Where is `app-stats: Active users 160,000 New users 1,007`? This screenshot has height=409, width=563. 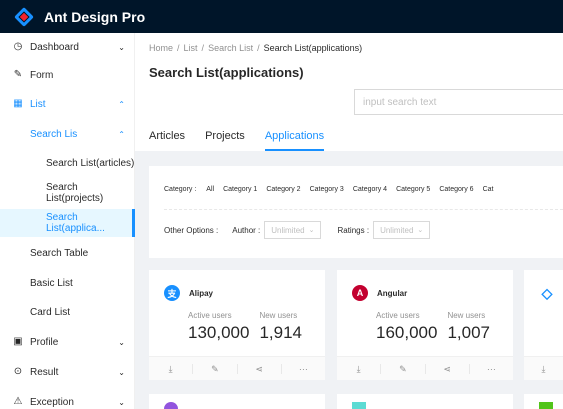
app-stats: Active users 160,000 New users 1,007 is located at coordinates (438, 327).